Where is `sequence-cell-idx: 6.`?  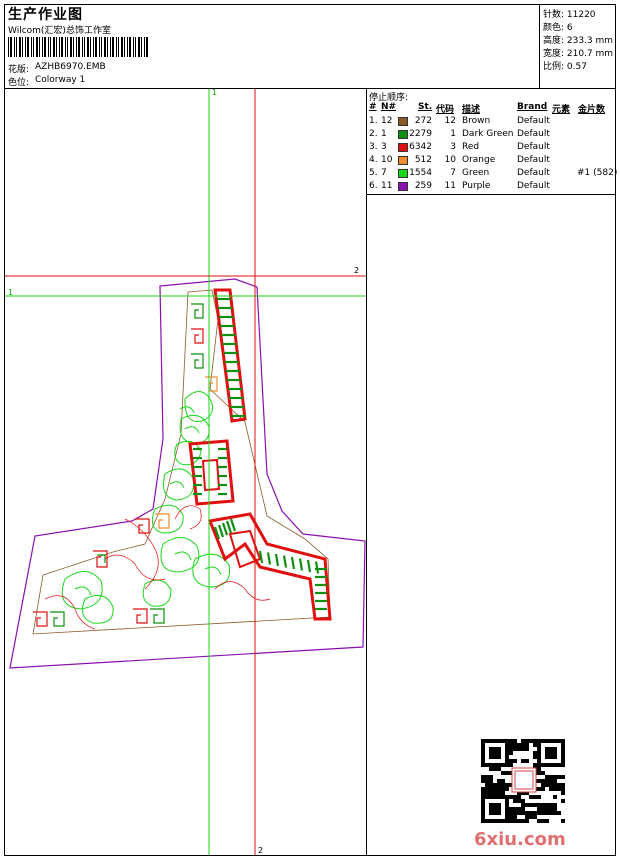
sequence-cell-idx: 6. is located at coordinates (373, 186).